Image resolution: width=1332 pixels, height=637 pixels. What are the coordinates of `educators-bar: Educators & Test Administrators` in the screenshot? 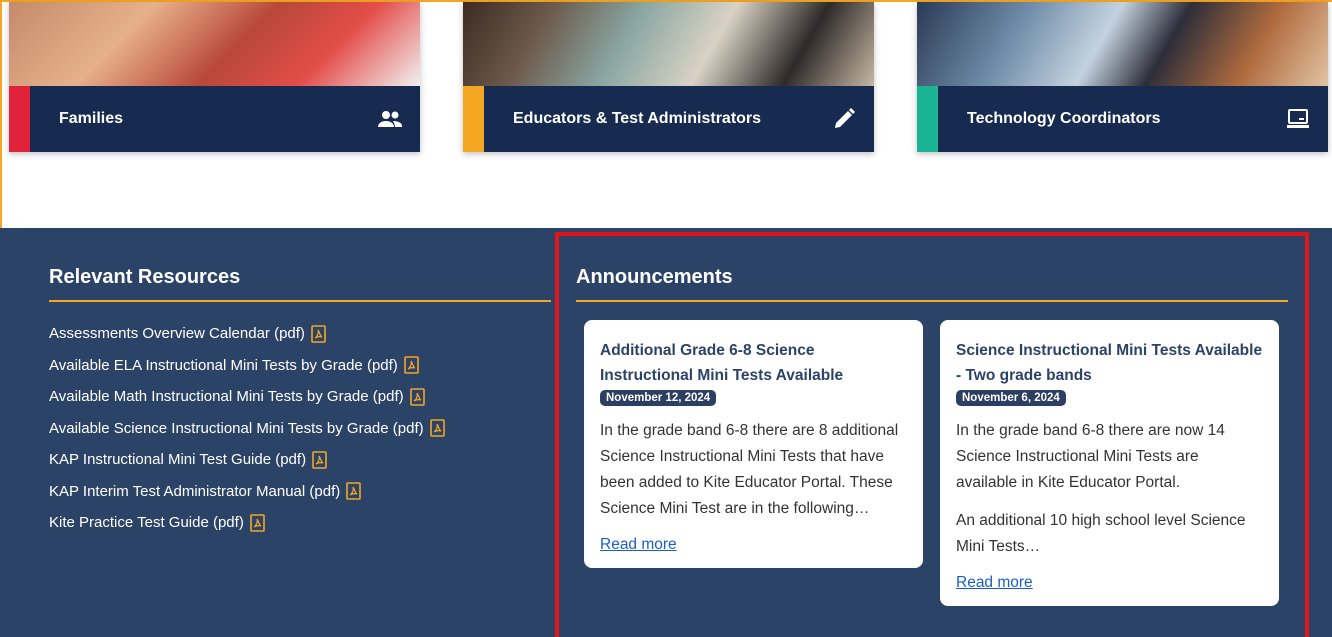 It's located at (668, 119).